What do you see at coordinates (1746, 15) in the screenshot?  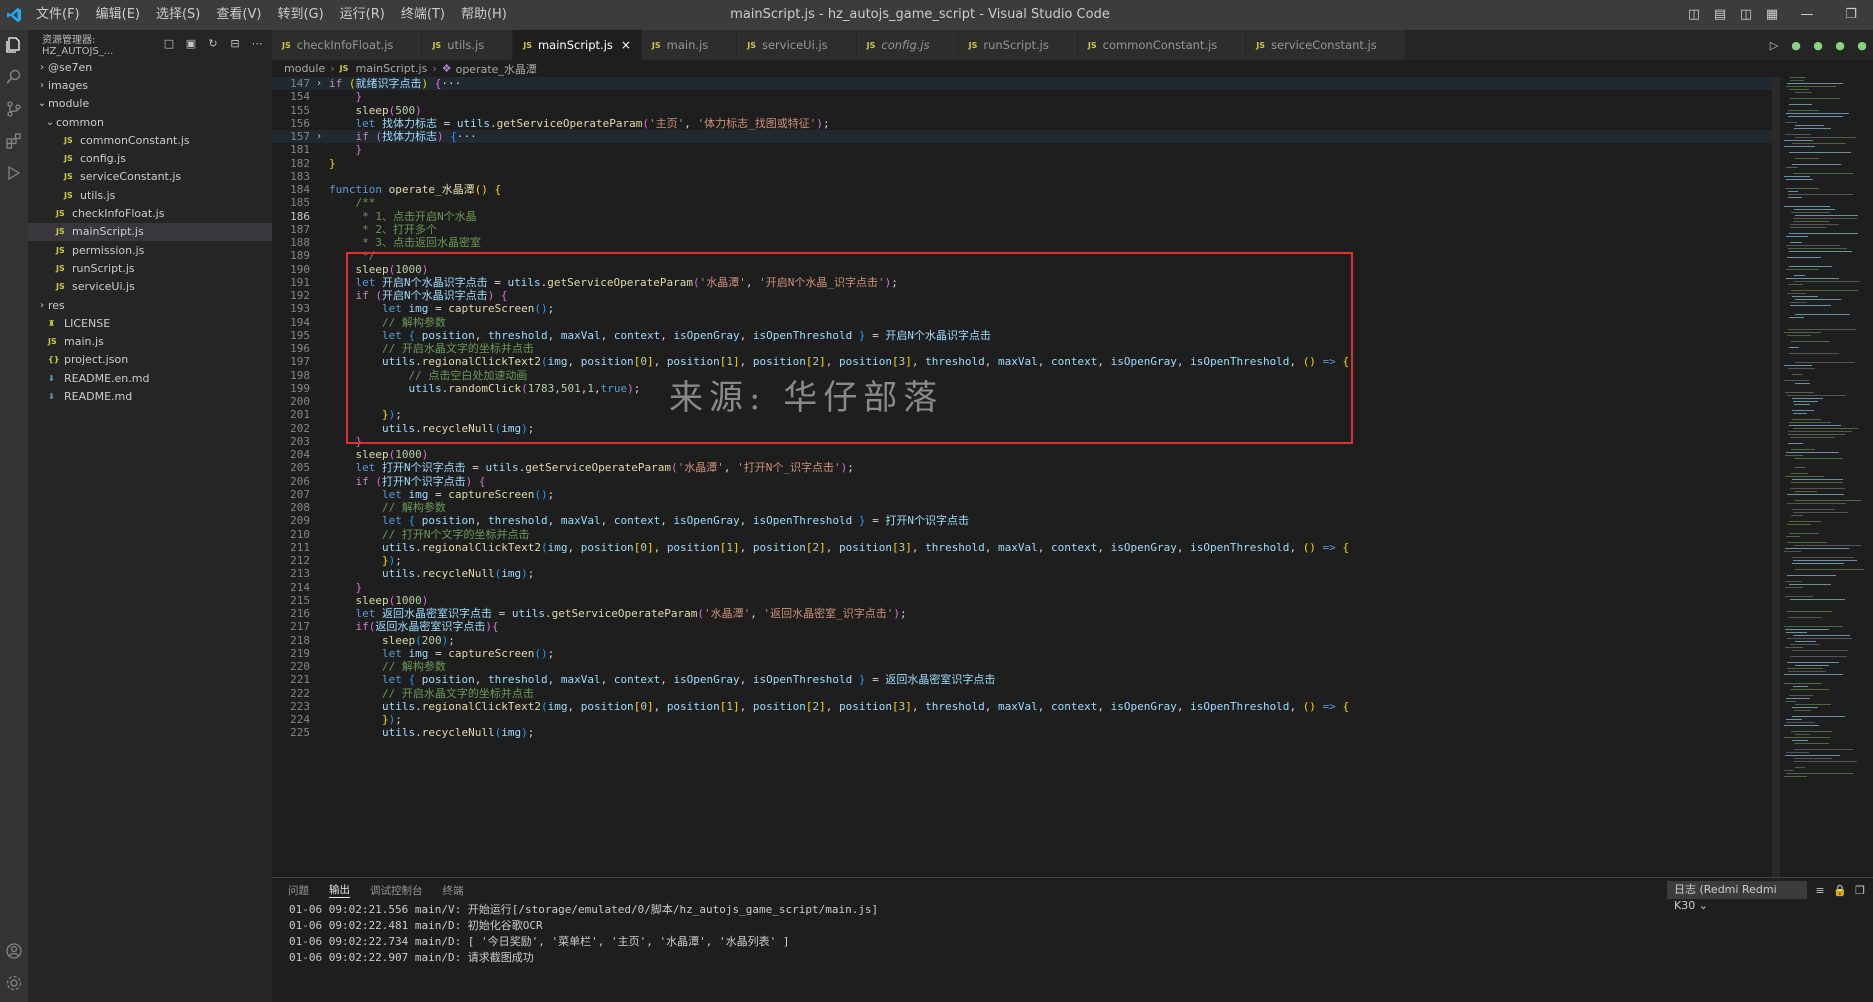 I see `toggle-secondary-sidebar-icon: ◫` at bounding box center [1746, 15].